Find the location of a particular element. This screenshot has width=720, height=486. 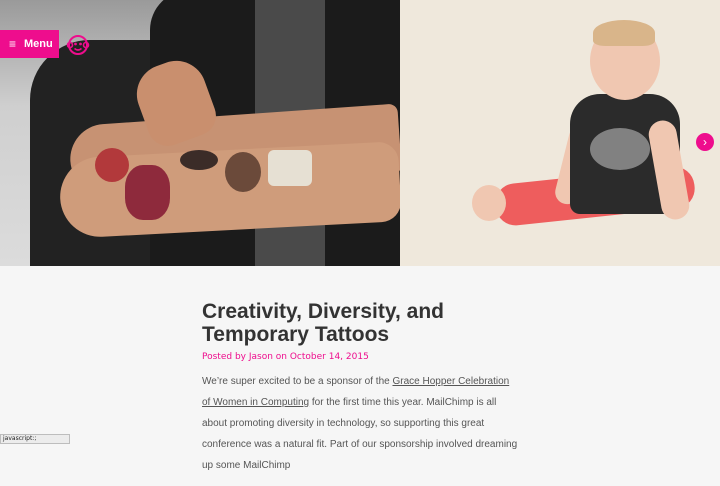

monkey-logo-icon is located at coordinates (78, 45).